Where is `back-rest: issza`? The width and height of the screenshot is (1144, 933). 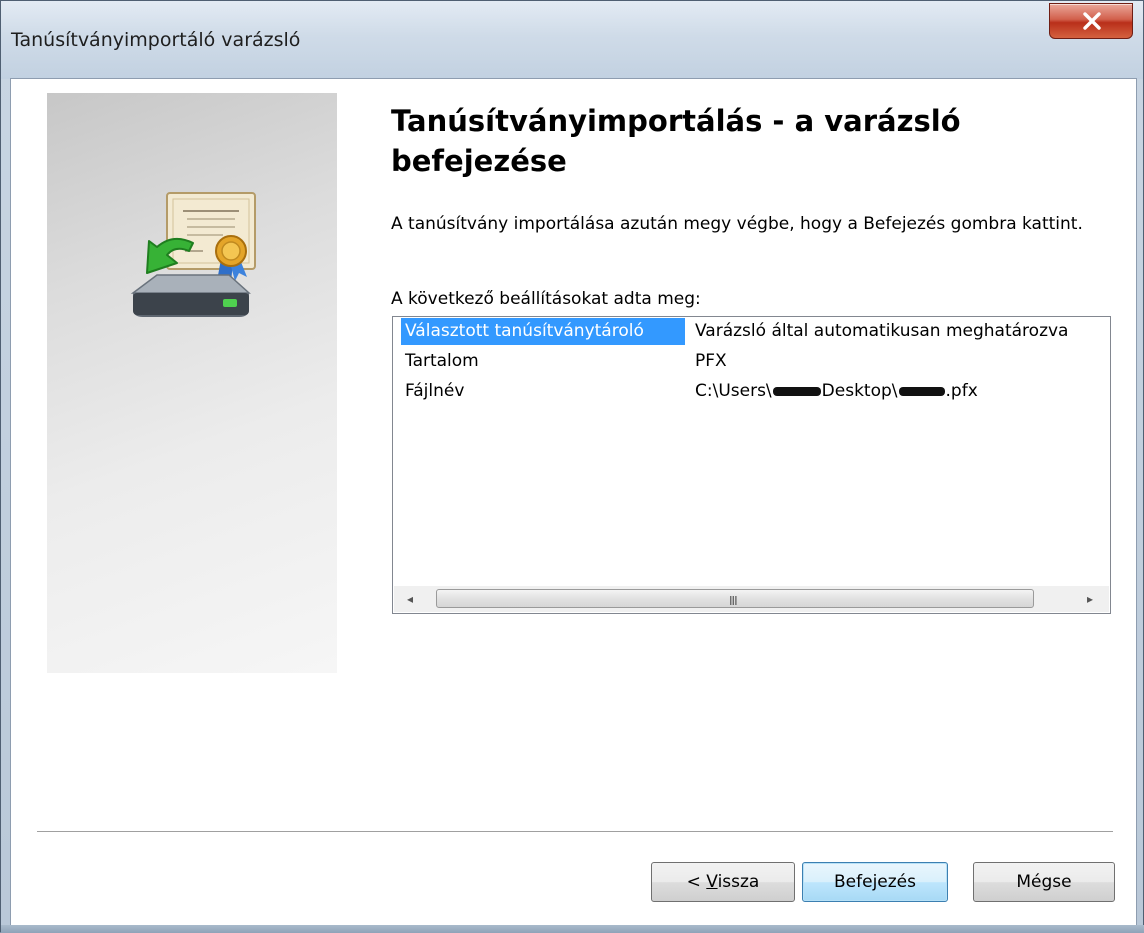 back-rest: issza is located at coordinates (738, 882).